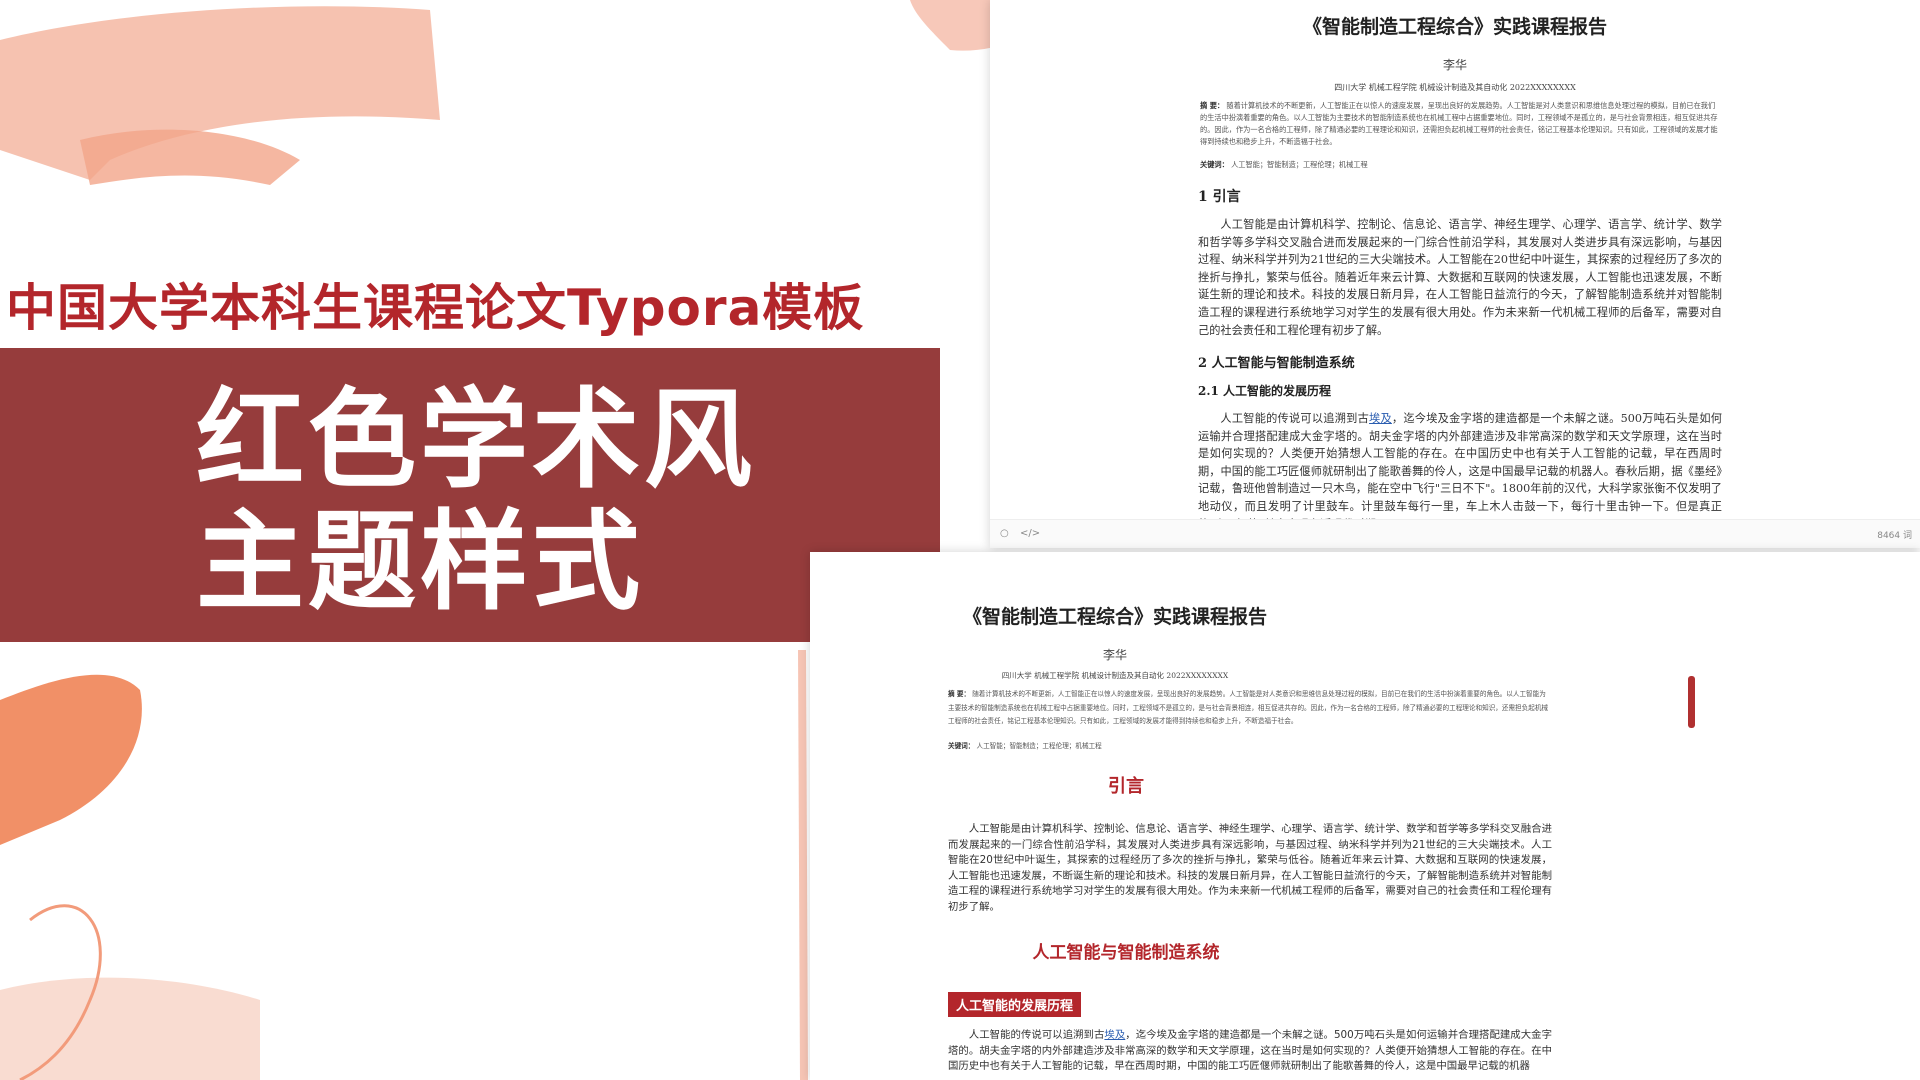  I want to click on promo-red-panel: 红色学术风 主题样式, so click(470, 495).